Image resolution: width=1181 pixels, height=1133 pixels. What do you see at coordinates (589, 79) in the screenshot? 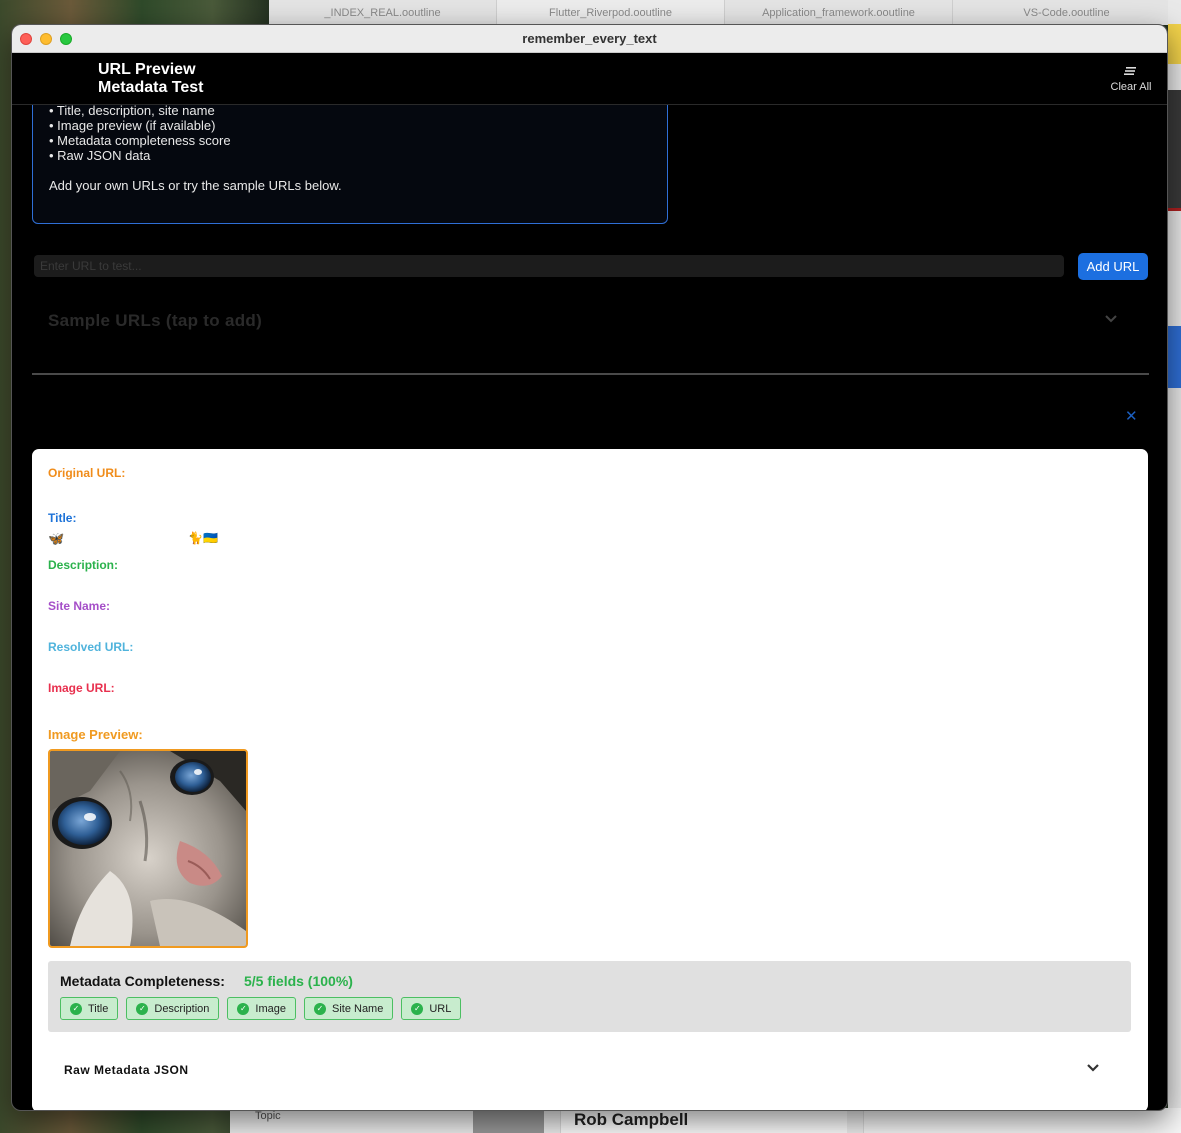
I see `app-bar: URL Preview Metadata Test Clear All` at bounding box center [589, 79].